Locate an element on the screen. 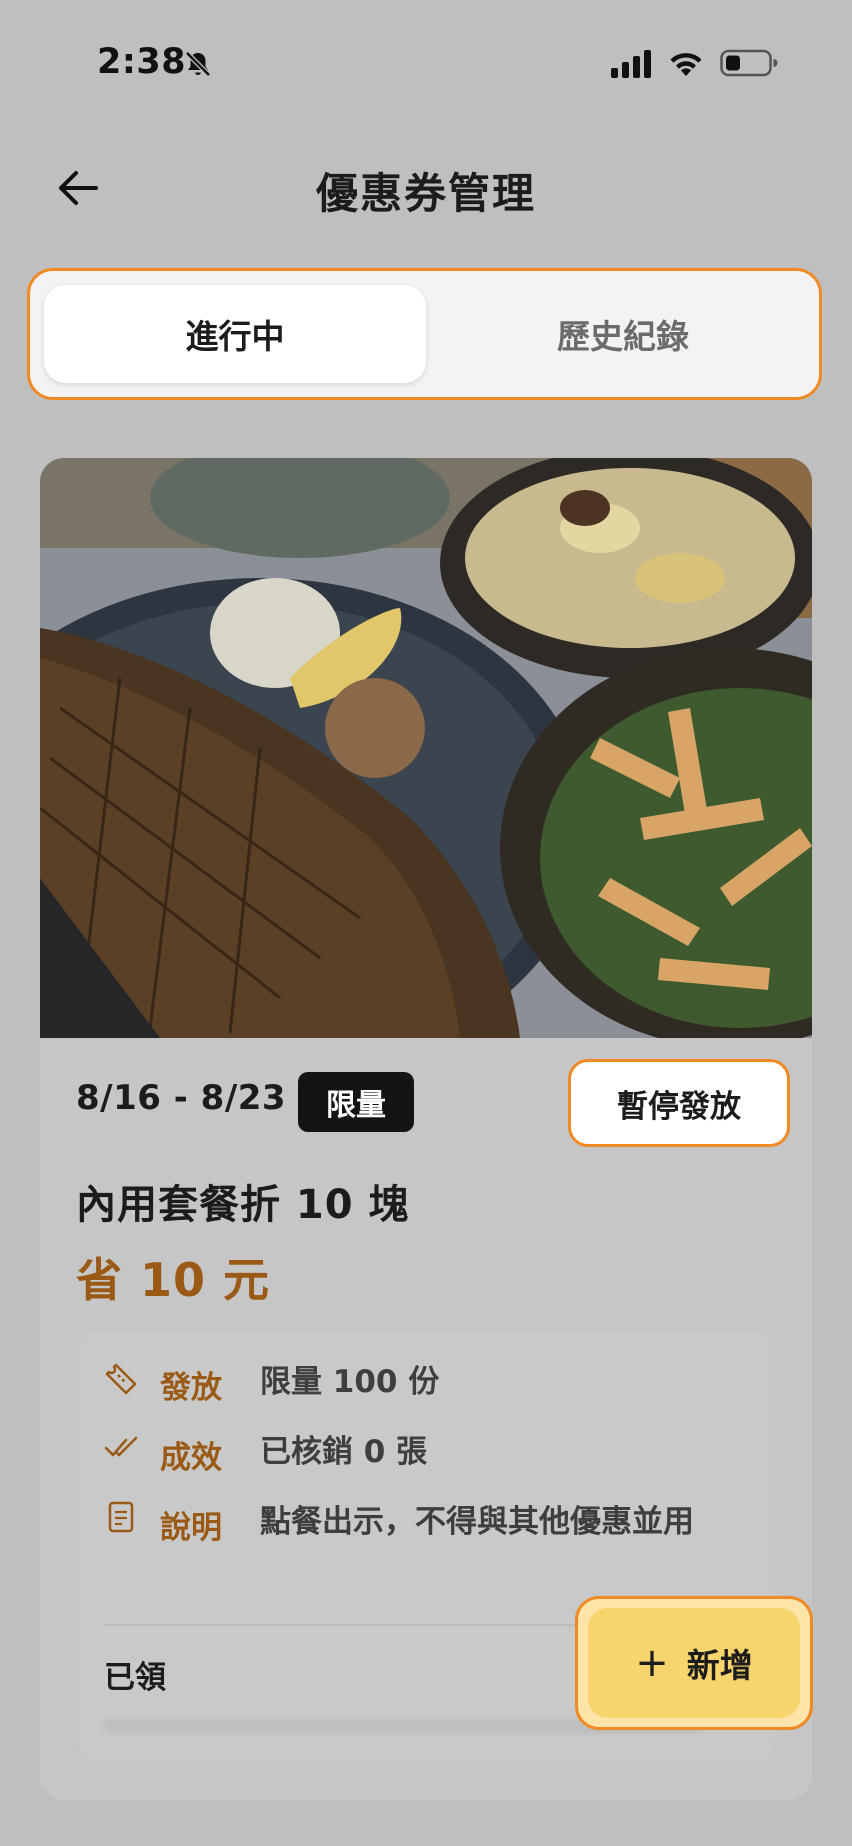  pause-issuing-button: 暫停發放 is located at coordinates (679, 1103).